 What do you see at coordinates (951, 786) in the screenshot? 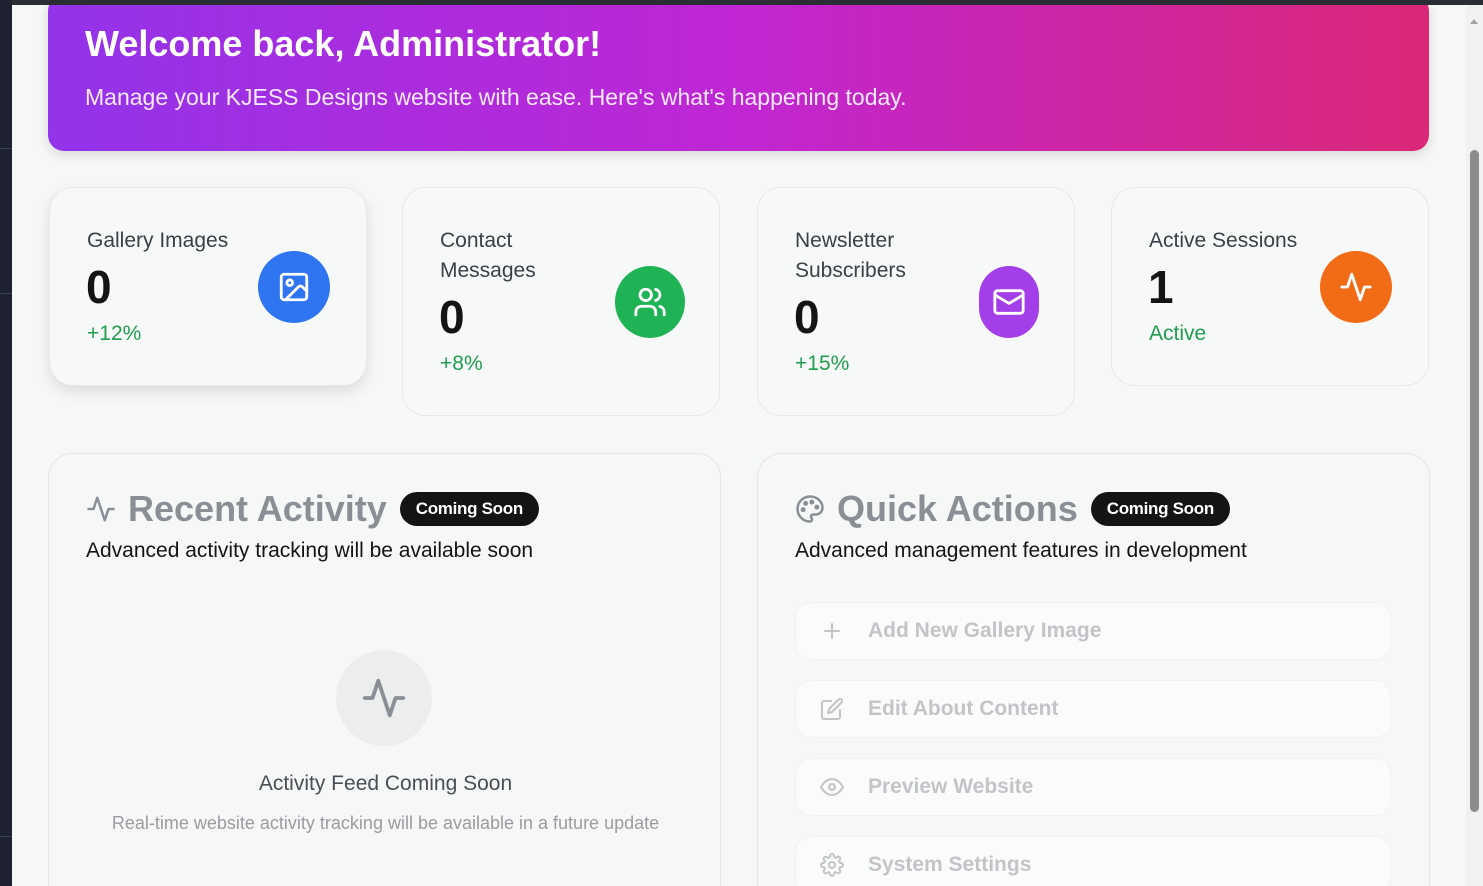
I see `action-label: Preview Website` at bounding box center [951, 786].